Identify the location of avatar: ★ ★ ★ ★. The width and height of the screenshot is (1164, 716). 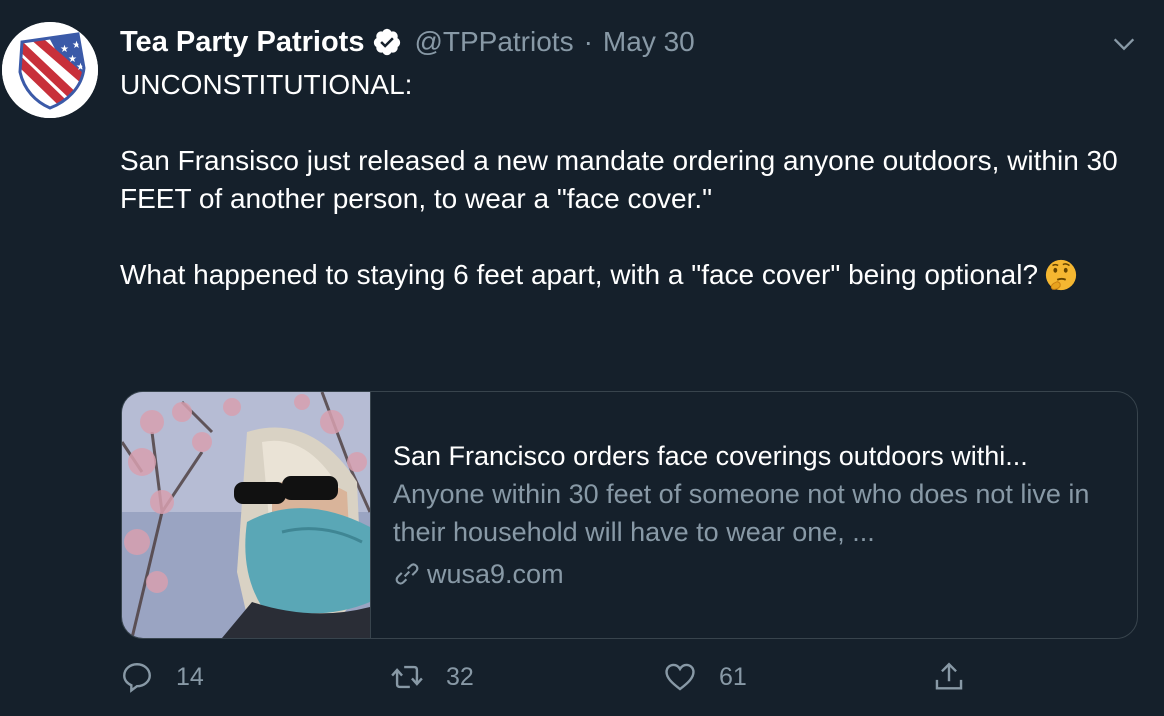
(50, 70).